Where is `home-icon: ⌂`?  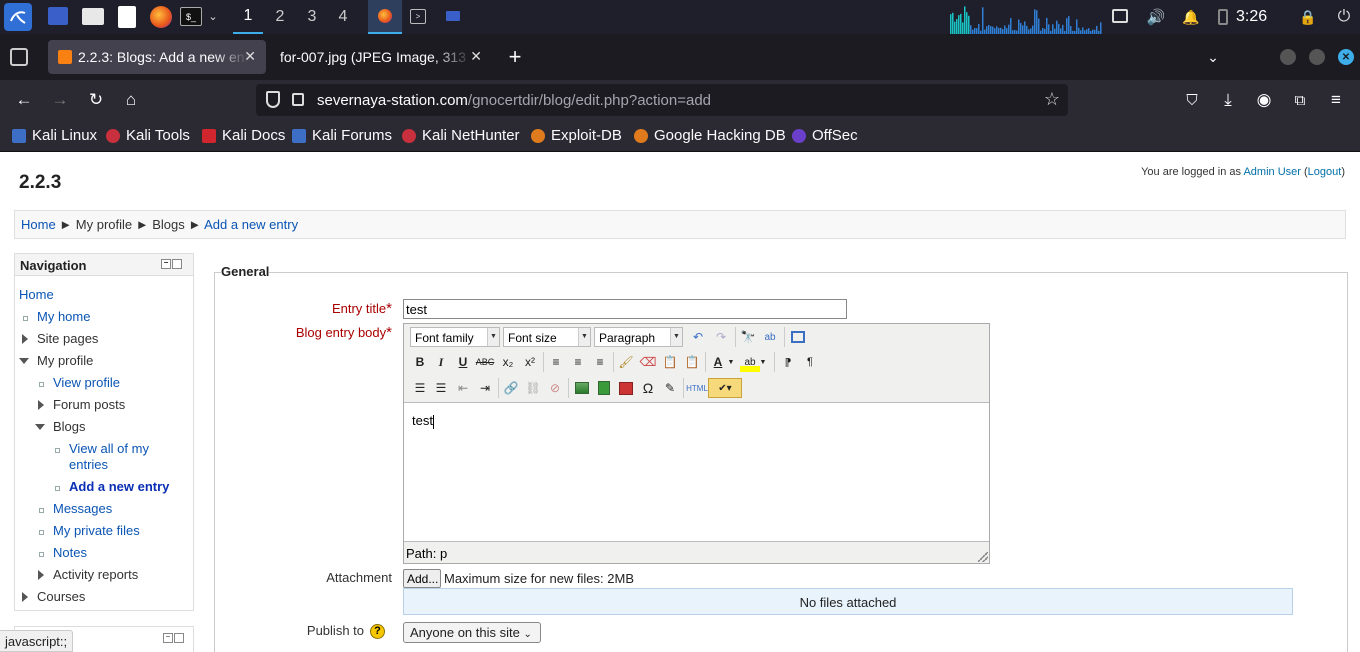 home-icon: ⌂ is located at coordinates (131, 100).